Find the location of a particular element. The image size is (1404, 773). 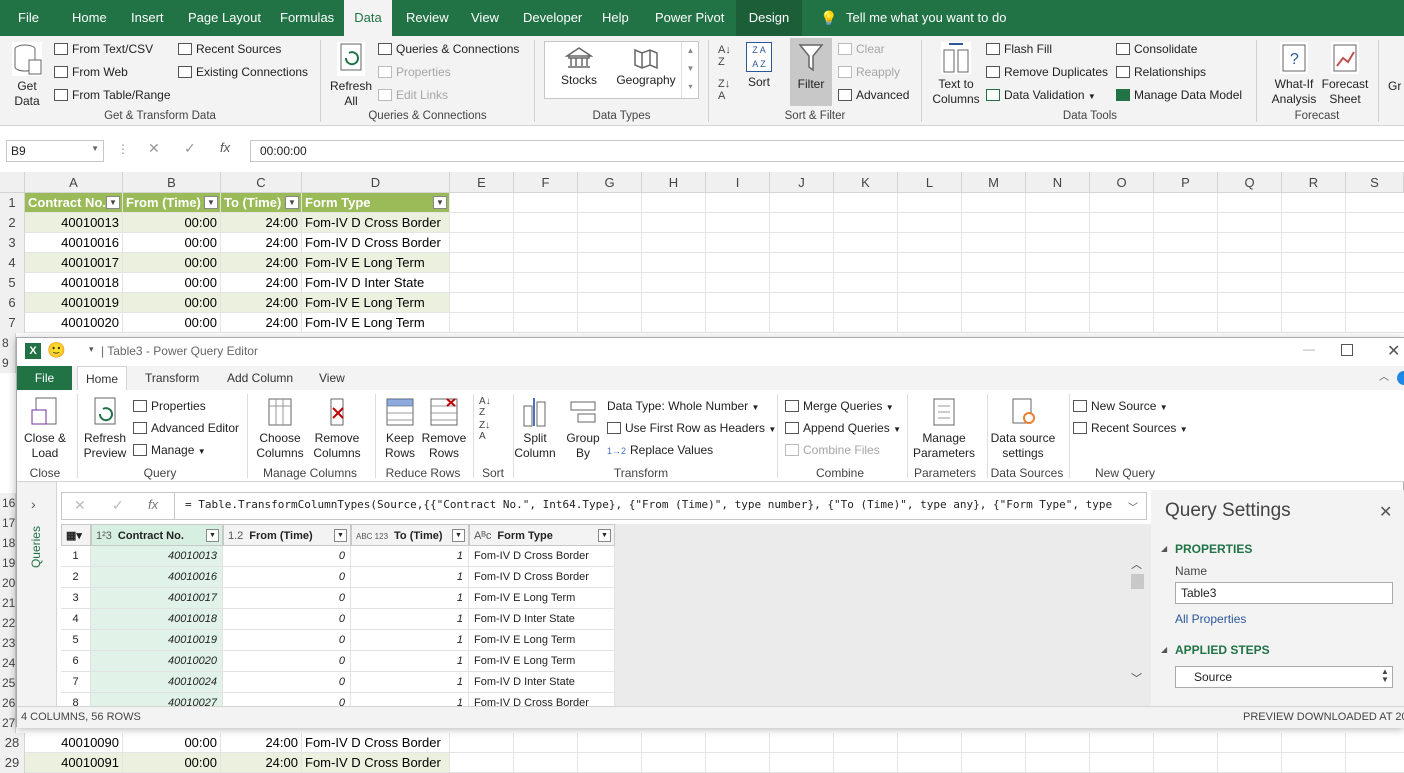

table-cell: Fom-IV D Inter State is located at coordinates (376, 283).